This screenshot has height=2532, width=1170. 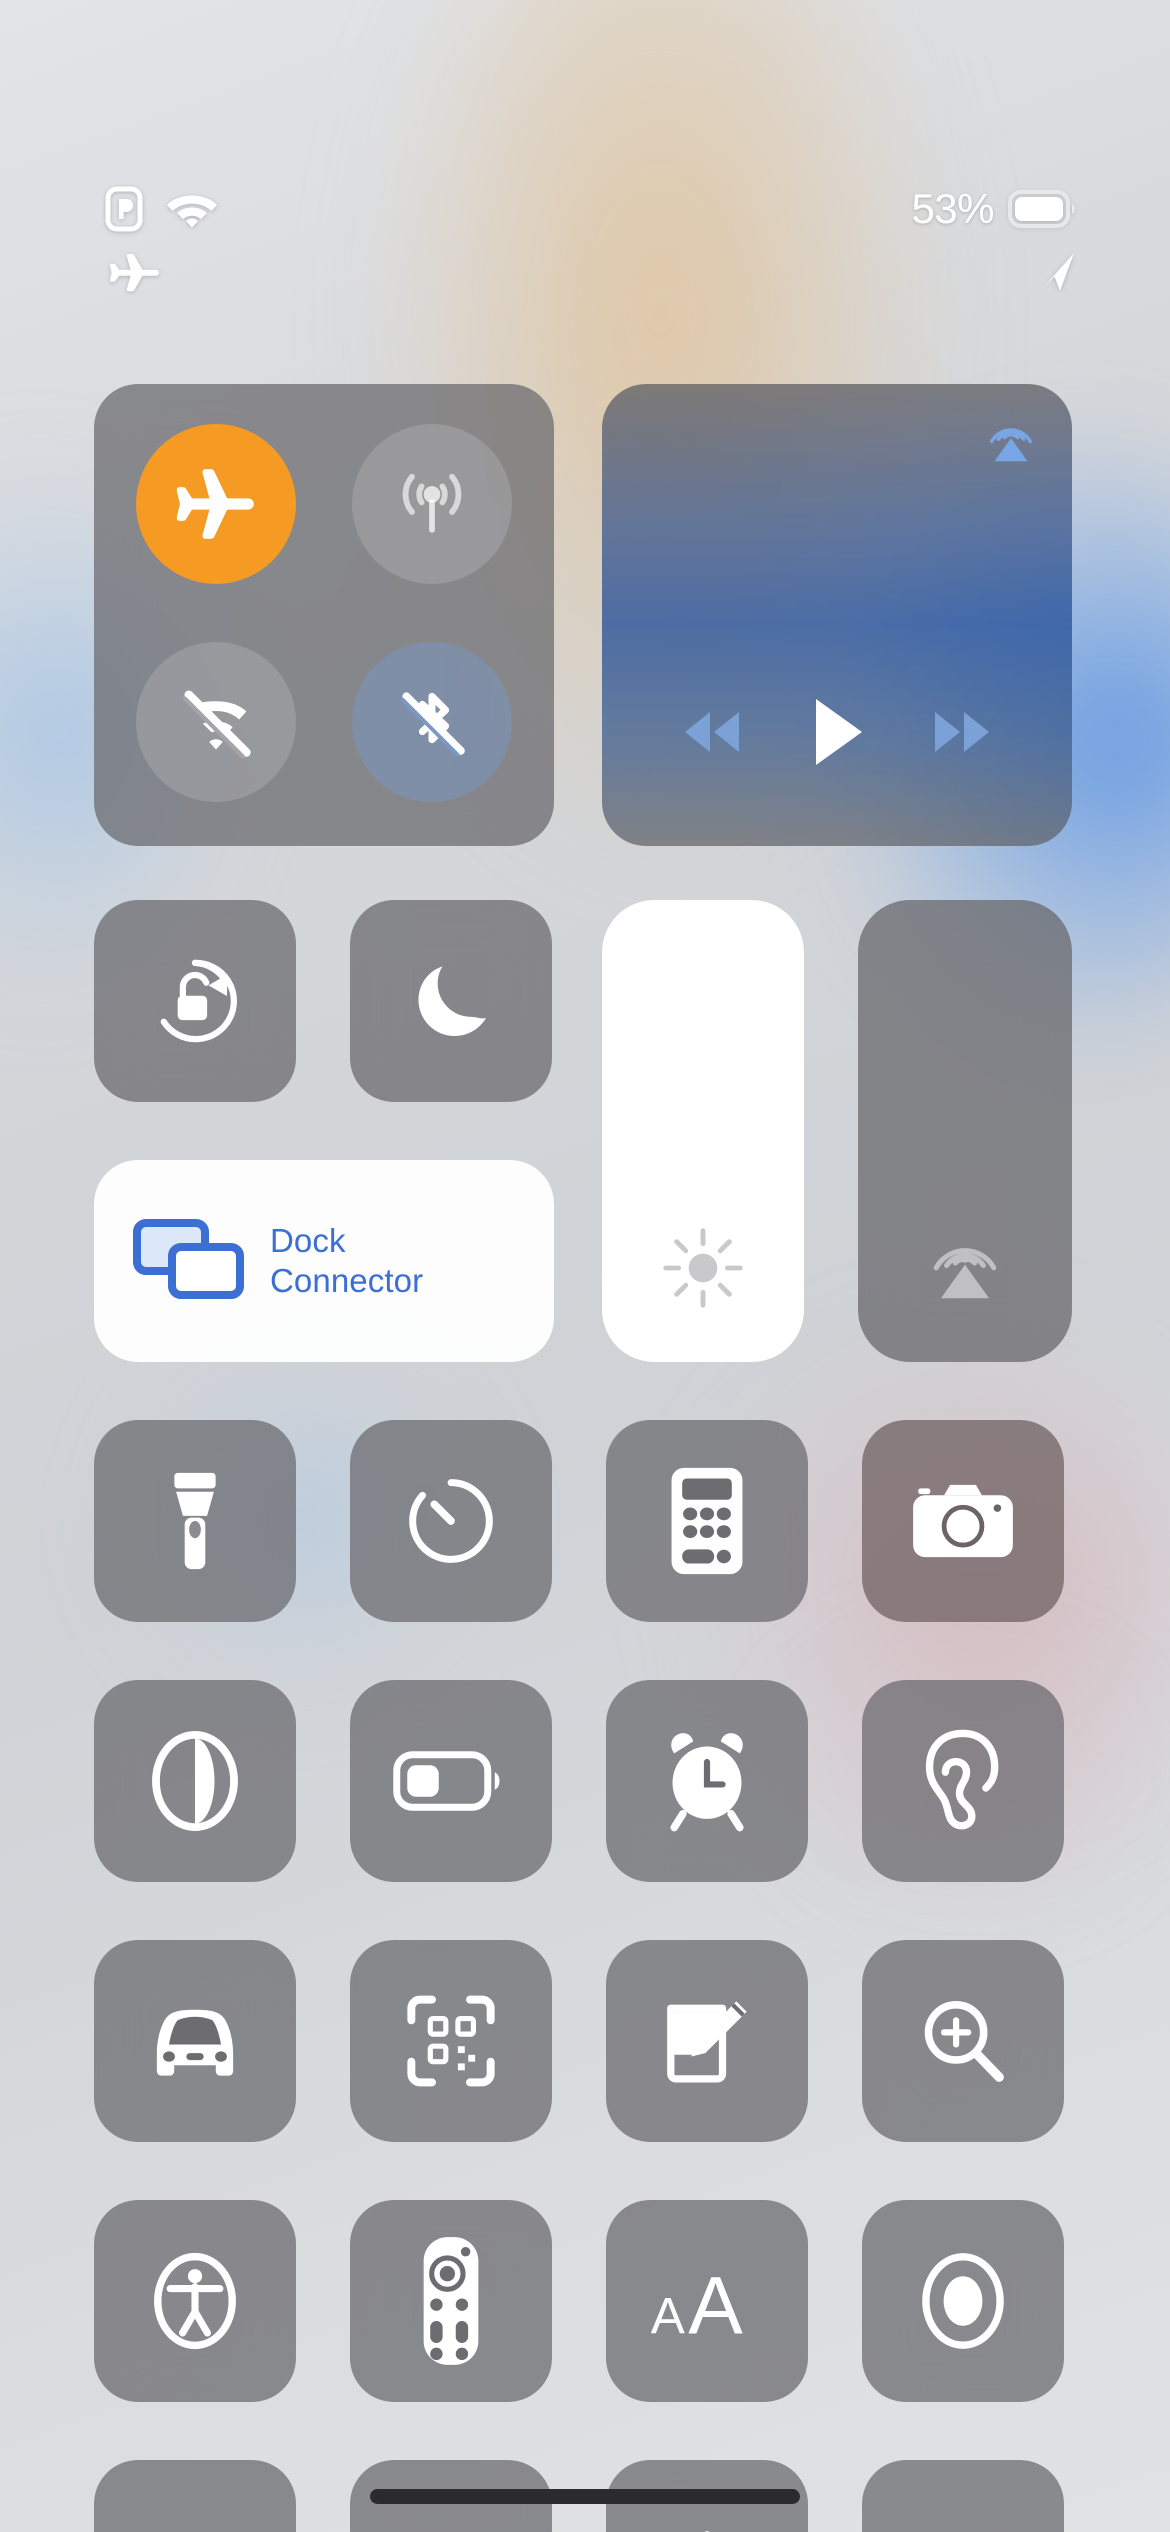 I want to click on rewind-icon, so click(x=712, y=732).